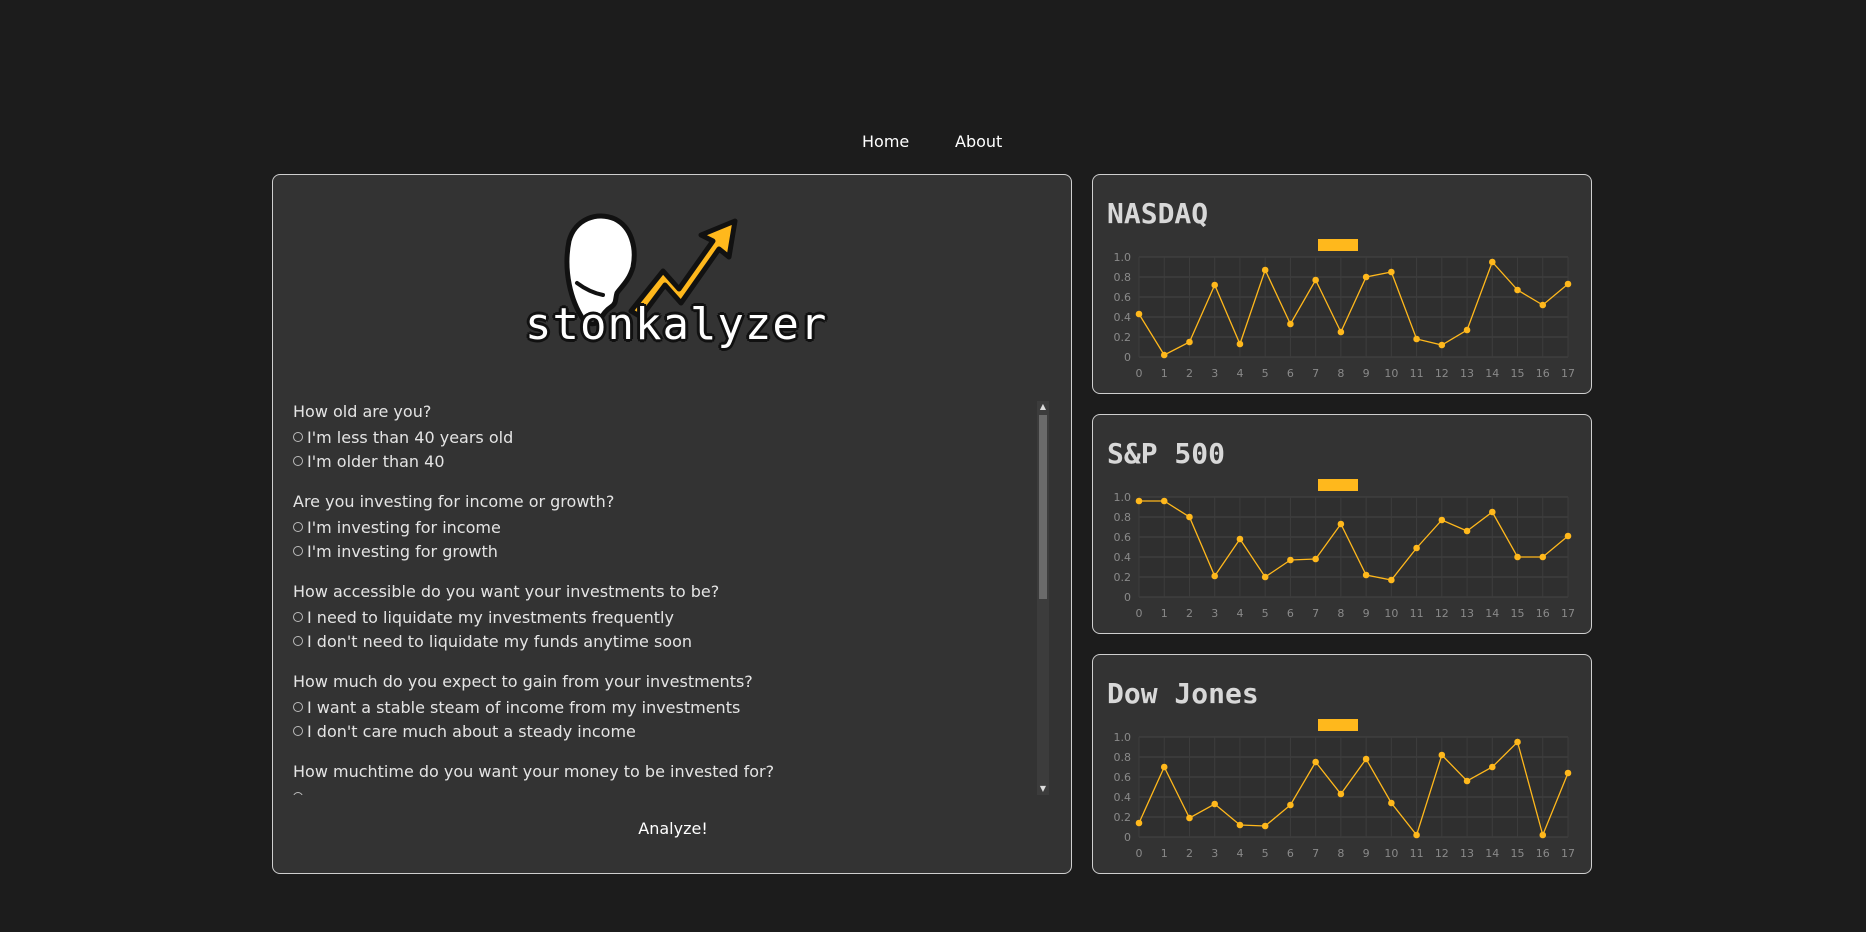 The image size is (1866, 932). What do you see at coordinates (1492, 613) in the screenshot?
I see `x-tick-label: 14` at bounding box center [1492, 613].